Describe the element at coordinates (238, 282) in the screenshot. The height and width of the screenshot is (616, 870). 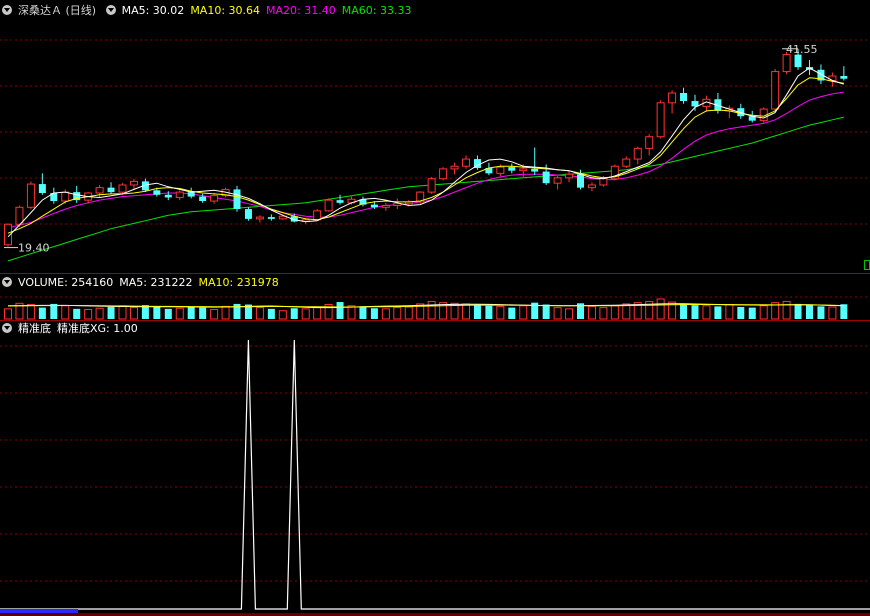
I see `volume-ma10-value: MA10: 231978` at that location.